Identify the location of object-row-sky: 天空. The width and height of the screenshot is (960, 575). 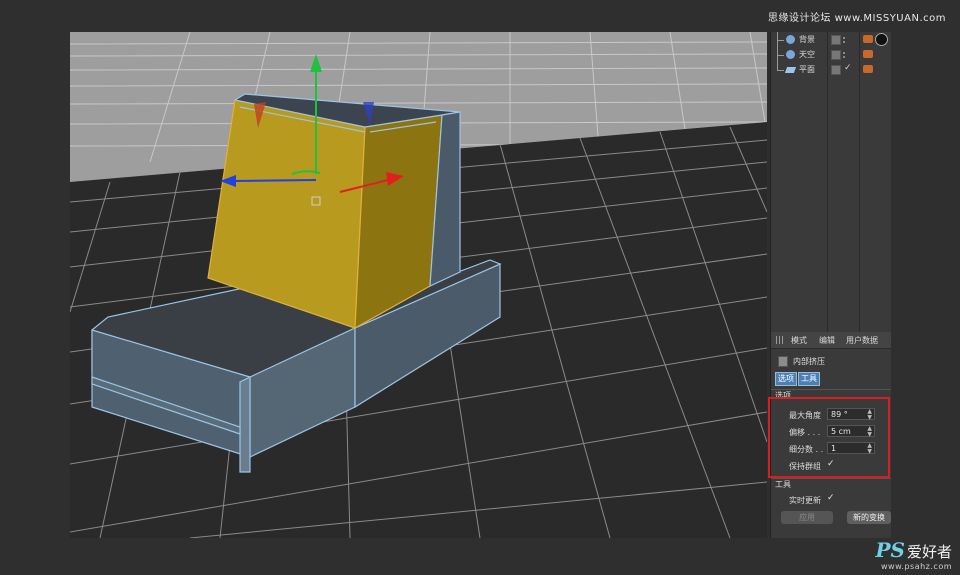
(831, 54).